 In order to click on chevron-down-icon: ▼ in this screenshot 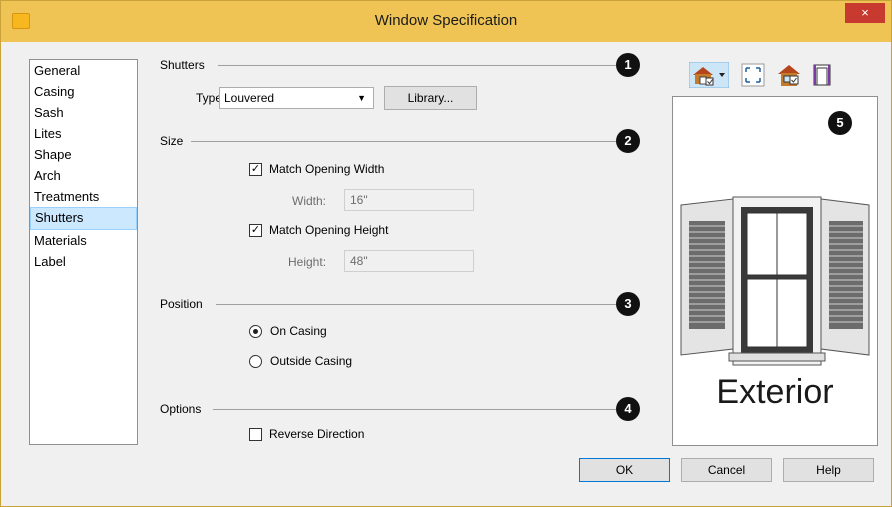, I will do `click(361, 98)`.